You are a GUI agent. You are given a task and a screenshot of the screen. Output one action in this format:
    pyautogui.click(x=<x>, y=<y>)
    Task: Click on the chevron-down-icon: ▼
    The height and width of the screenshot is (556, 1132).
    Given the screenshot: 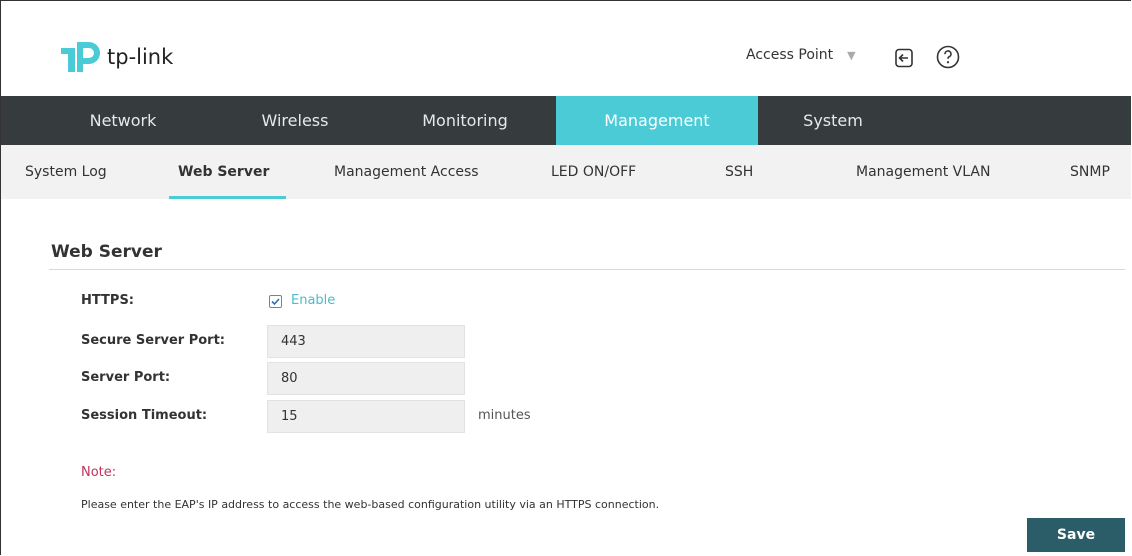 What is the action you would take?
    pyautogui.click(x=851, y=55)
    